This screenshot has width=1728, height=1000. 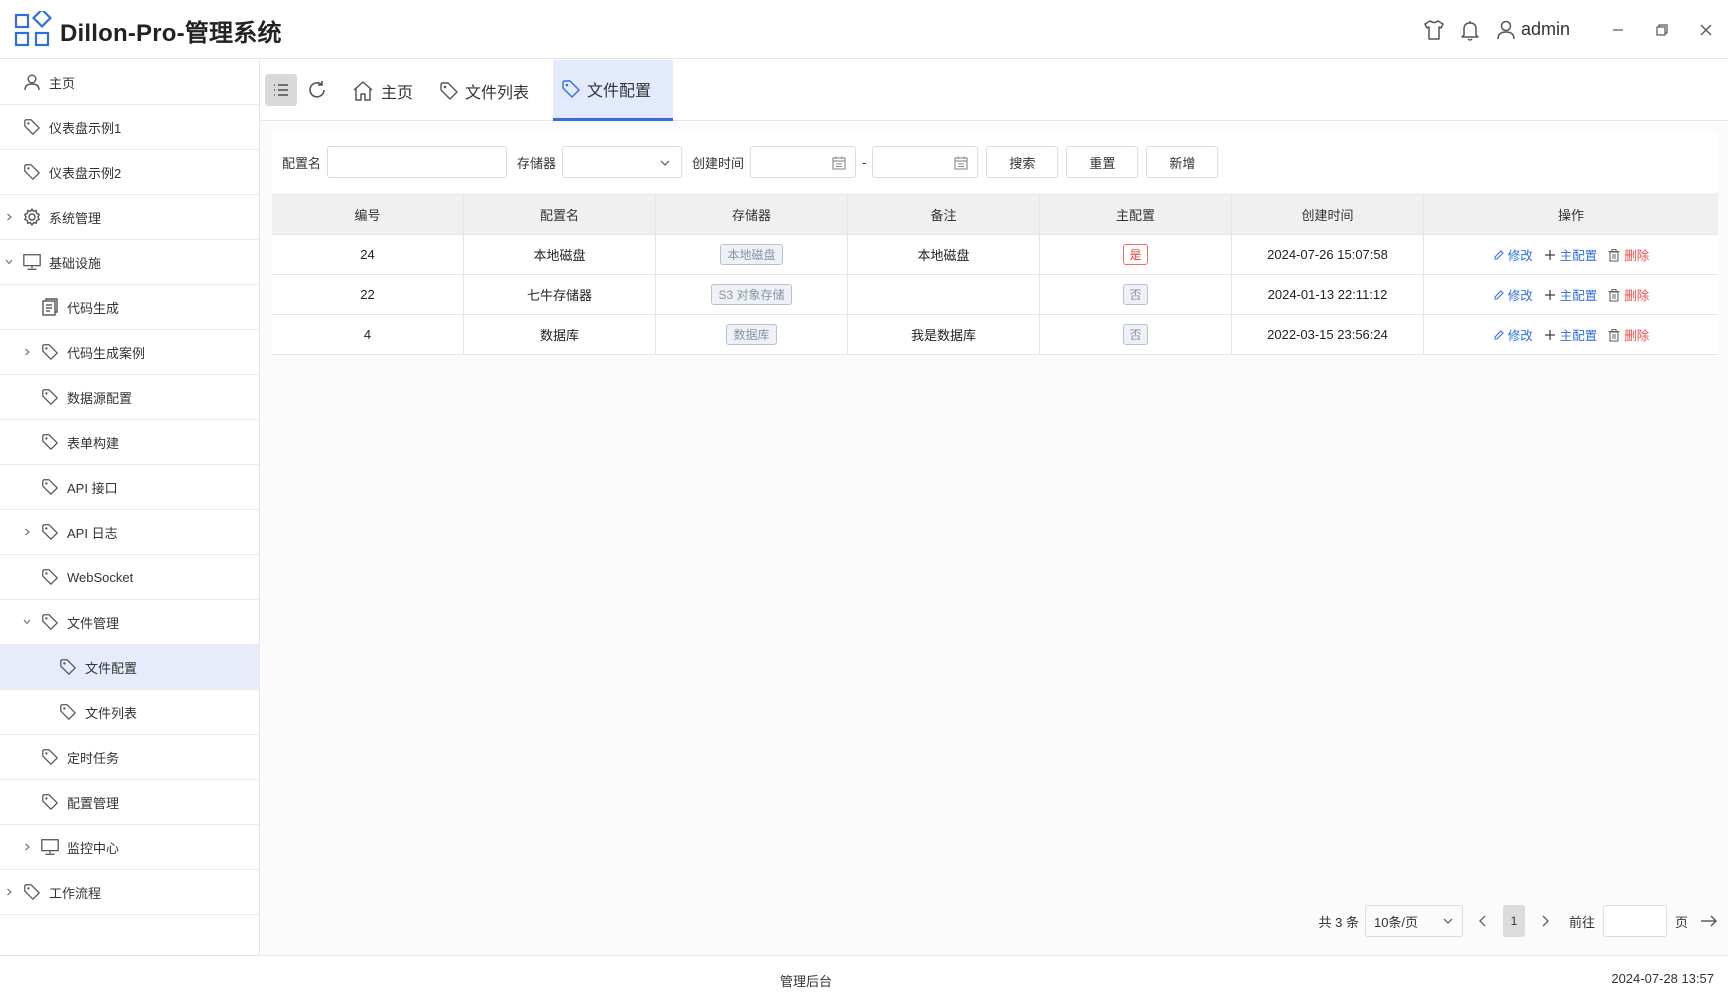 I want to click on tab-home-label: 主页, so click(x=397, y=93).